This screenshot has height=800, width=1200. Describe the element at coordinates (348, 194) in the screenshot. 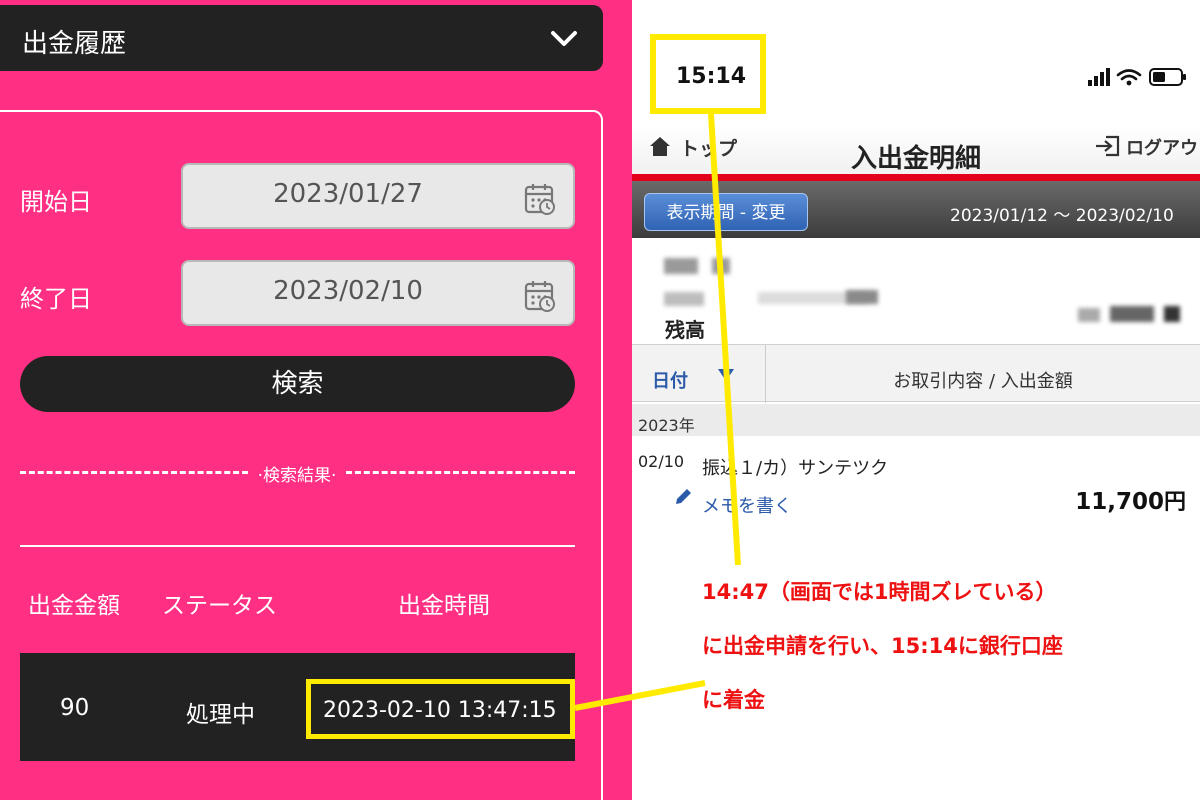

I see `start-date-value: 2023/01/27` at that location.